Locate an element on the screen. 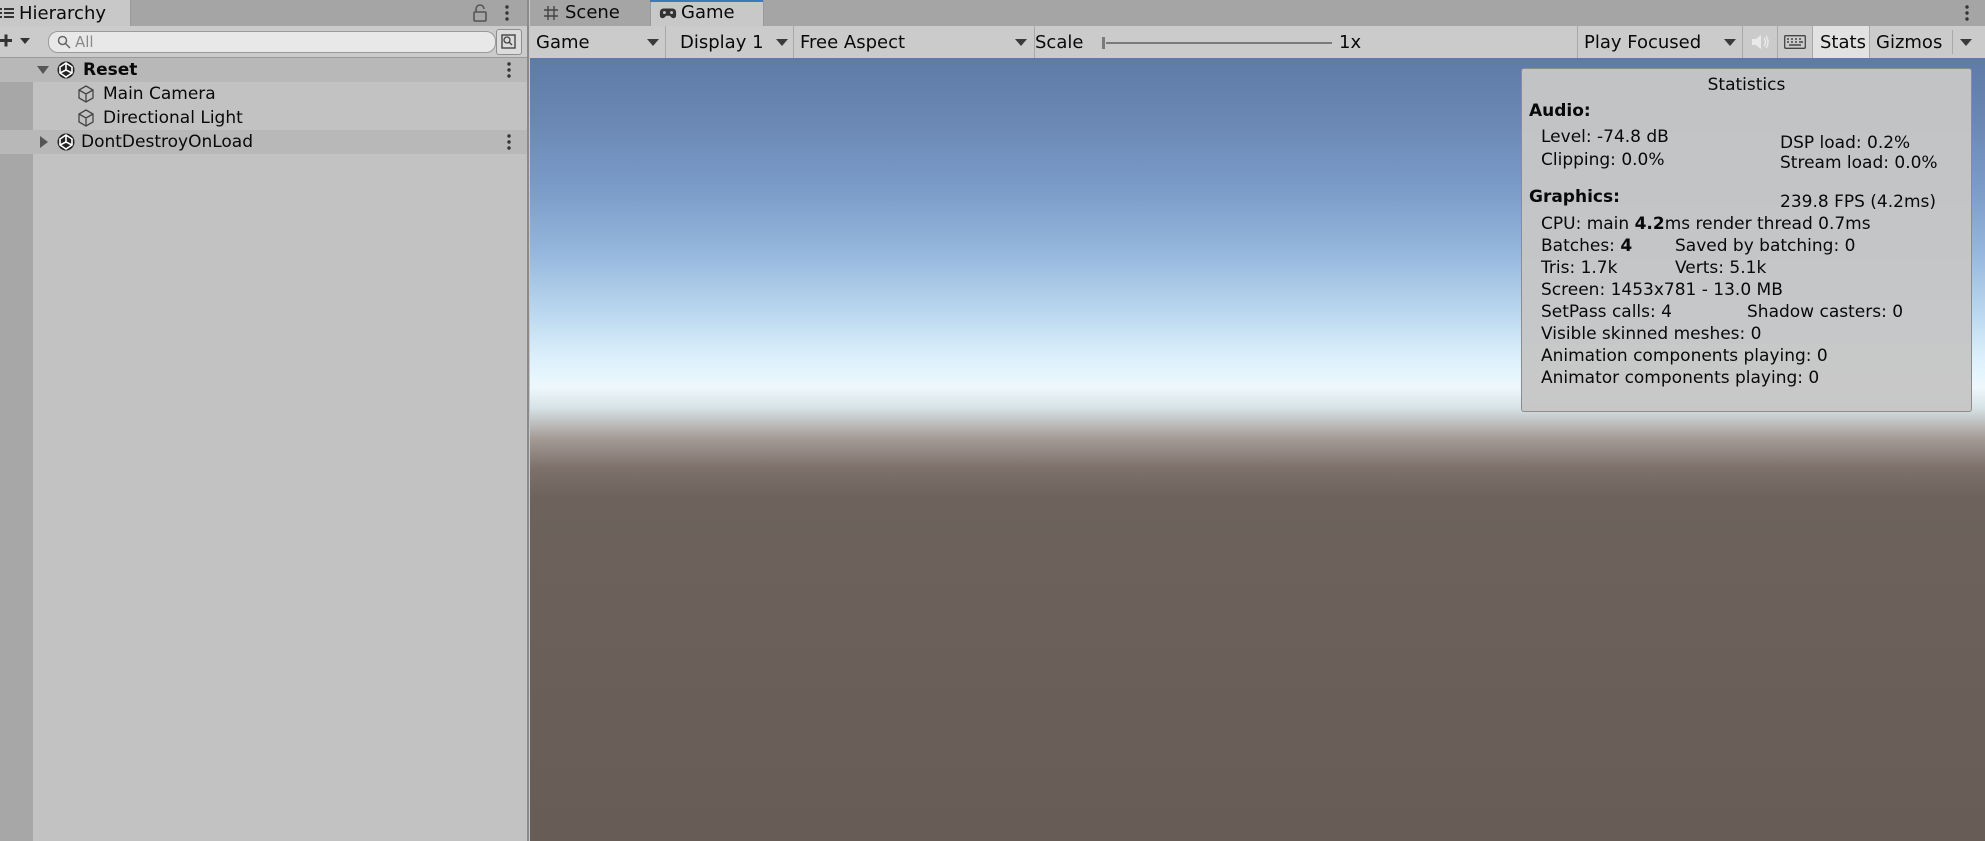 Image resolution: width=1985 pixels, height=841 pixels. stream-load: Stream load: 0.0% is located at coordinates (1859, 163).